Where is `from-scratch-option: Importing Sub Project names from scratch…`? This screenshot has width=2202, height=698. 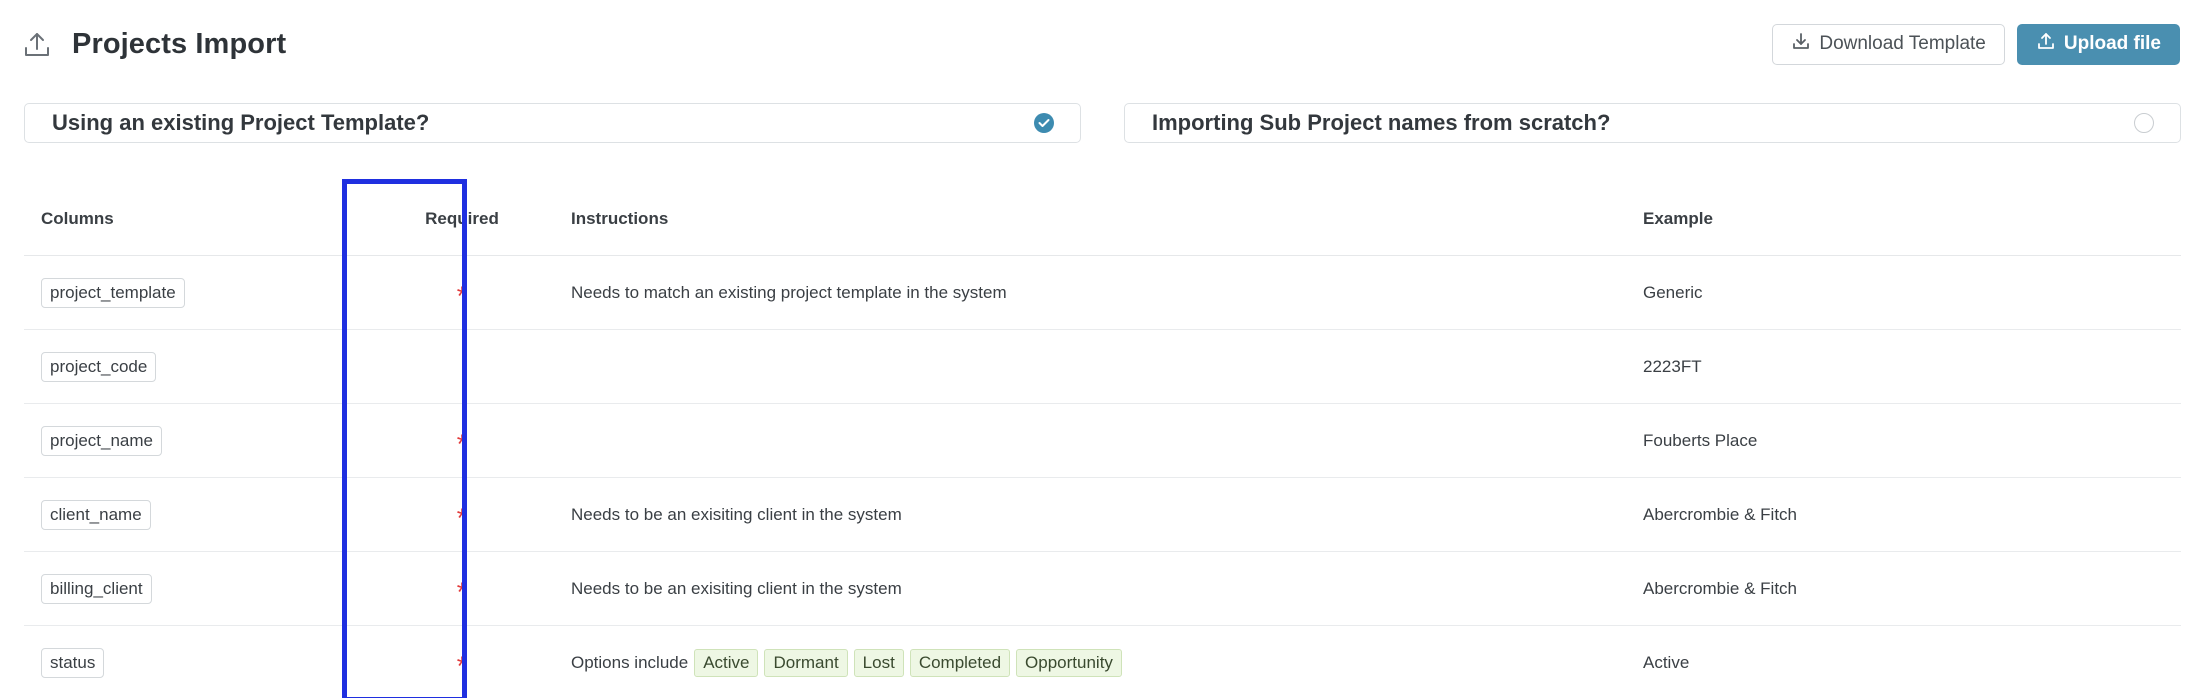 from-scratch-option: Importing Sub Project names from scratch… is located at coordinates (1652, 123).